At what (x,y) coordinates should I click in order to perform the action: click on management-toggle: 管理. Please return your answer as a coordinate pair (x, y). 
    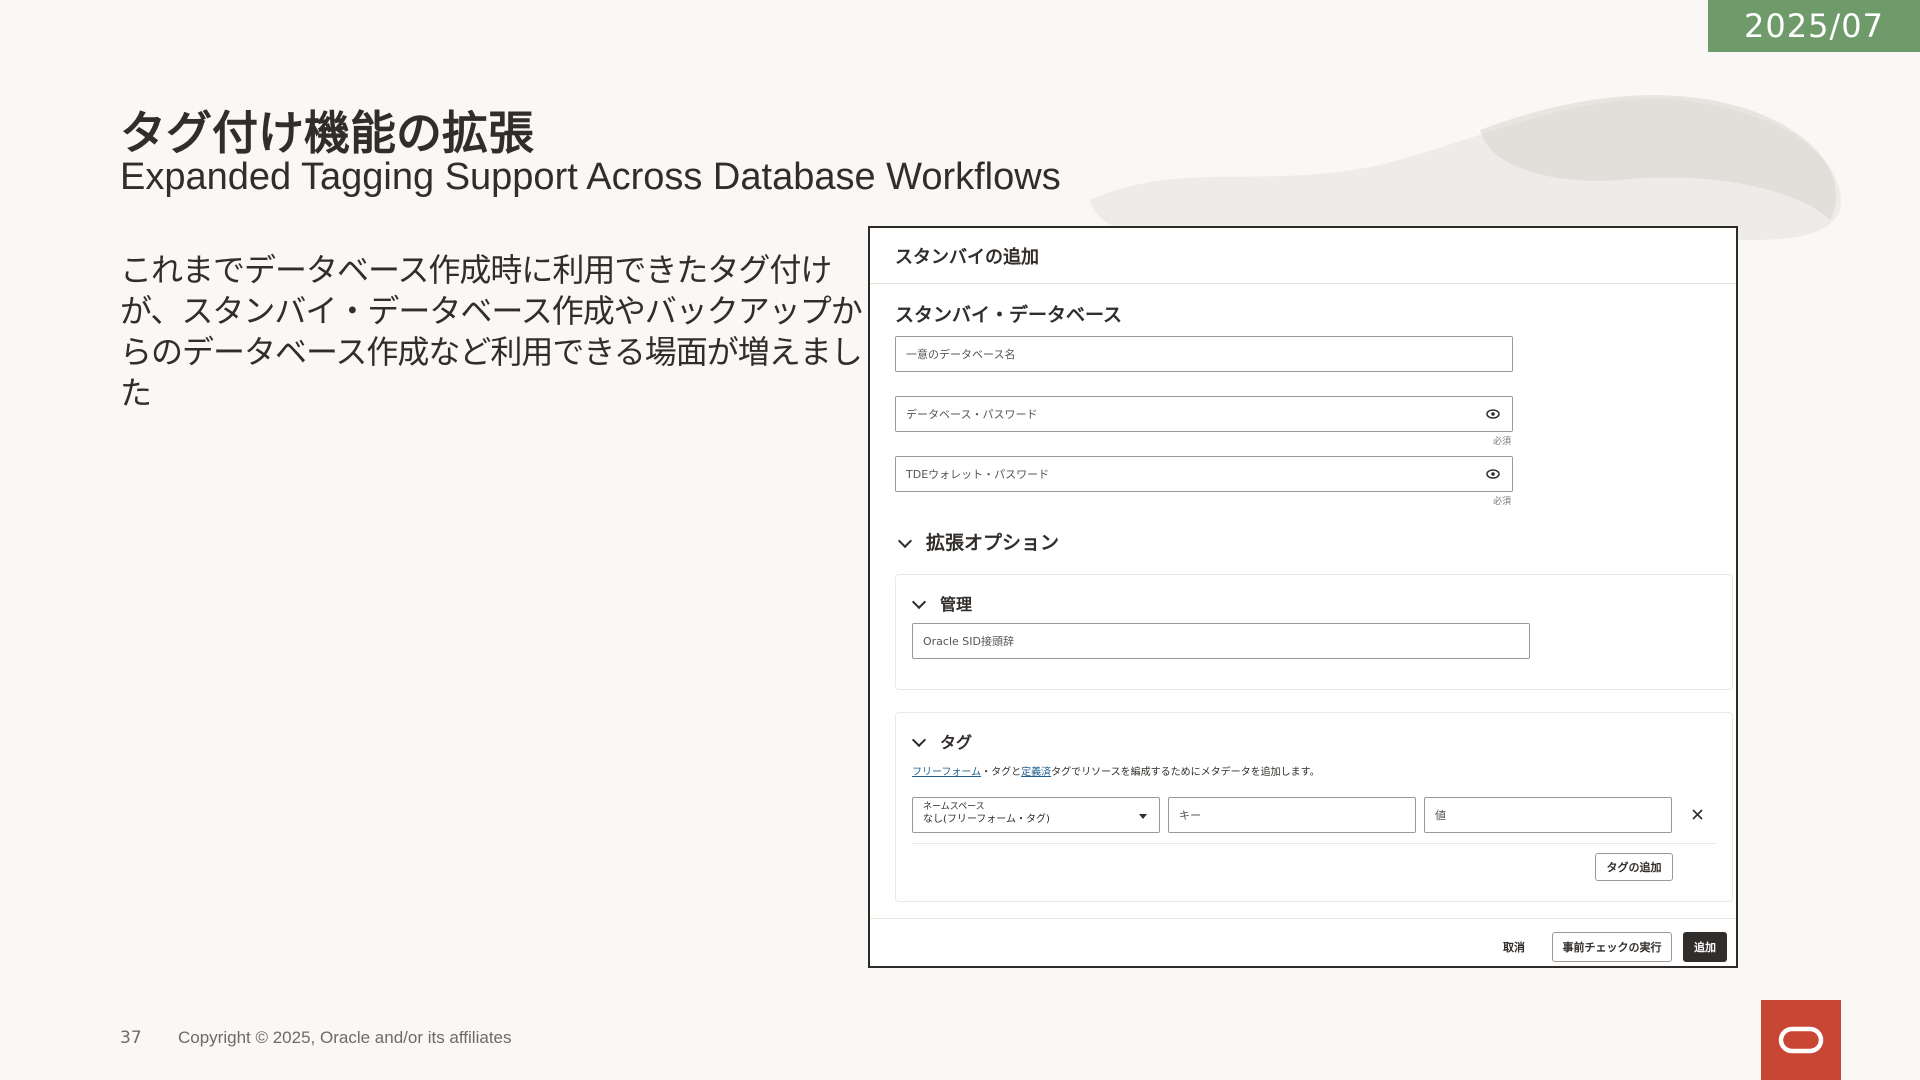
    Looking at the image, I should click on (942, 603).